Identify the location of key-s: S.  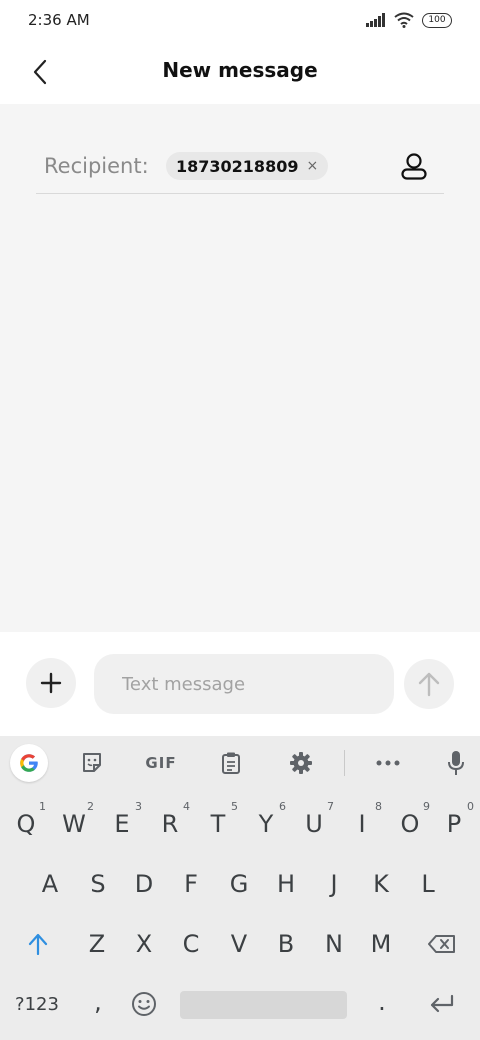
(98, 884).